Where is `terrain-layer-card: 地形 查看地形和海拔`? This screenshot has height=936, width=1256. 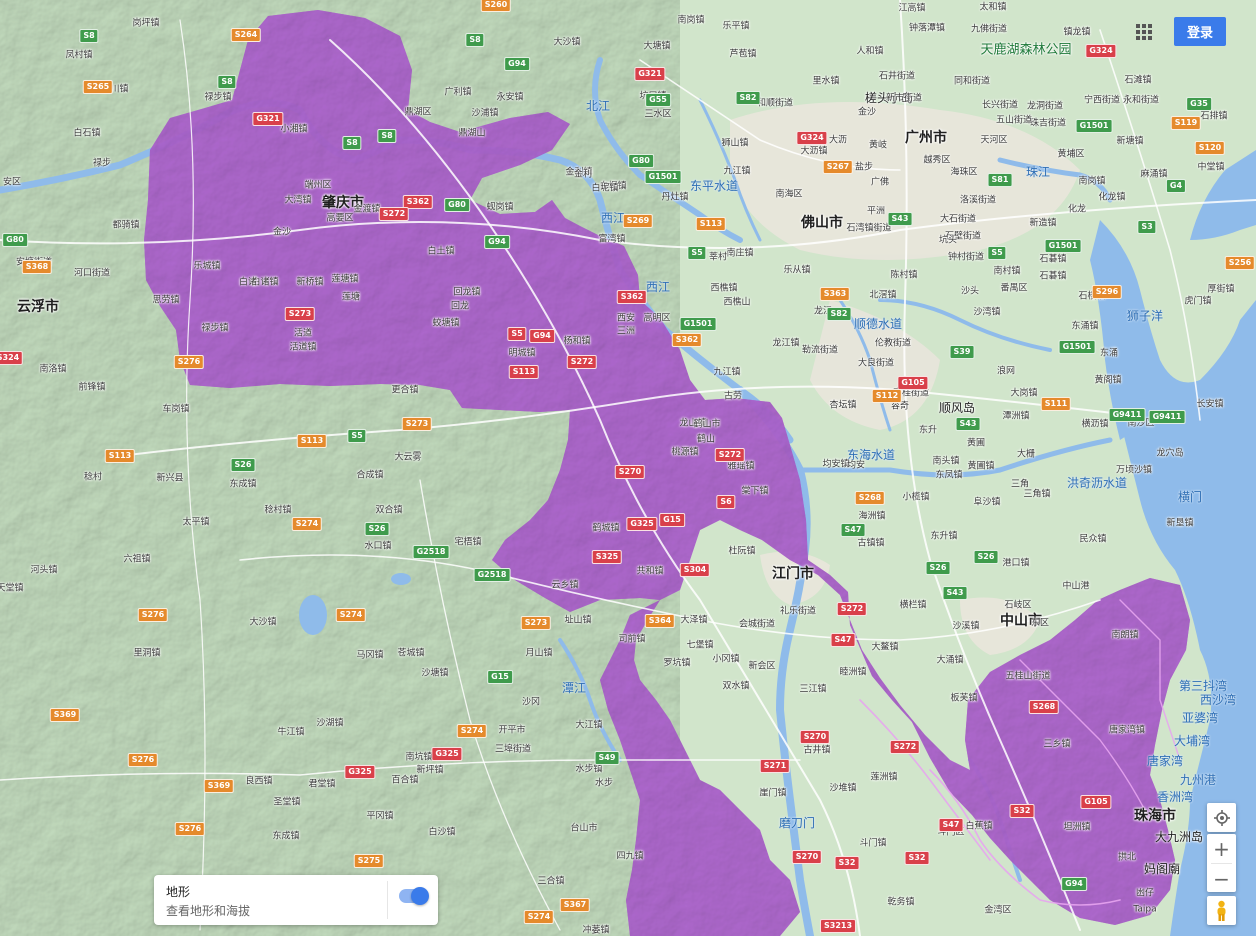 terrain-layer-card: 地形 查看地形和海拔 is located at coordinates (296, 900).